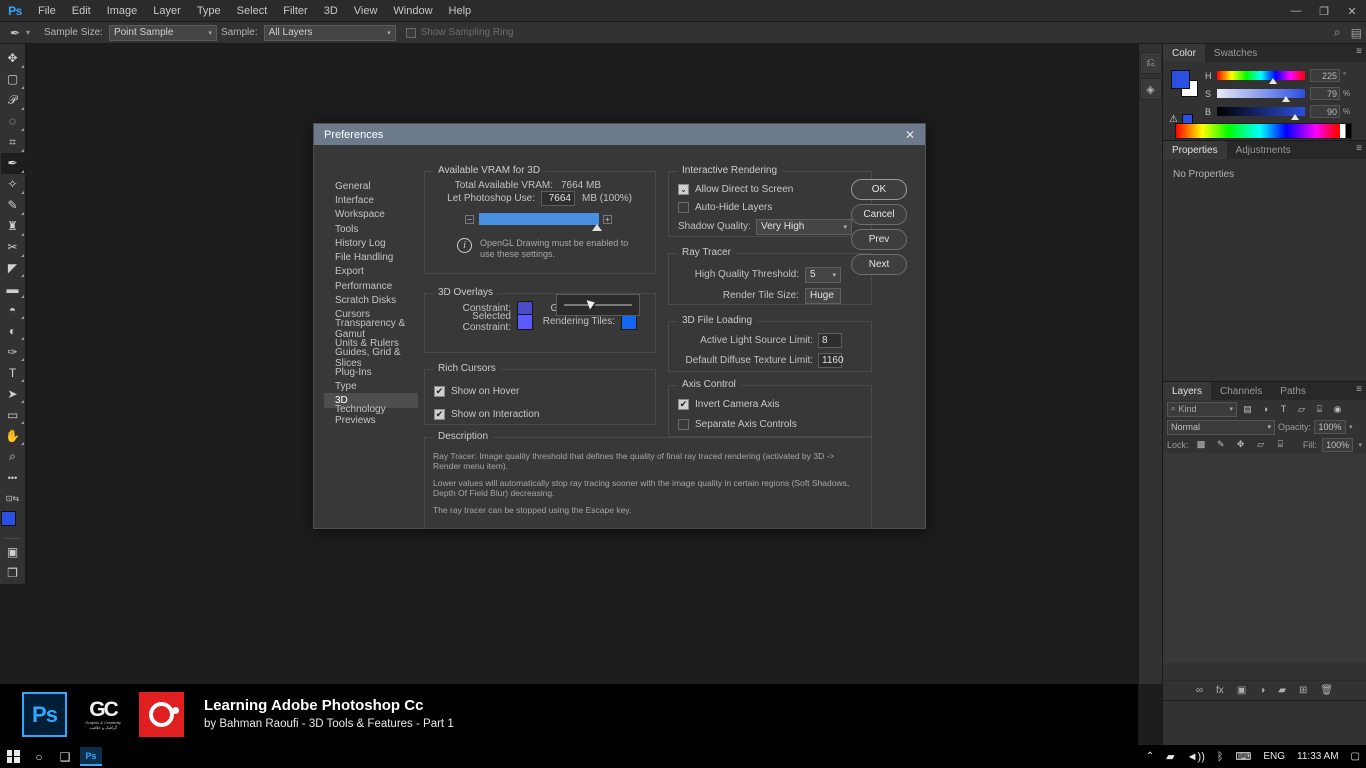 The image size is (1366, 768). I want to click on more-tools-icon: •••, so click(13, 477).